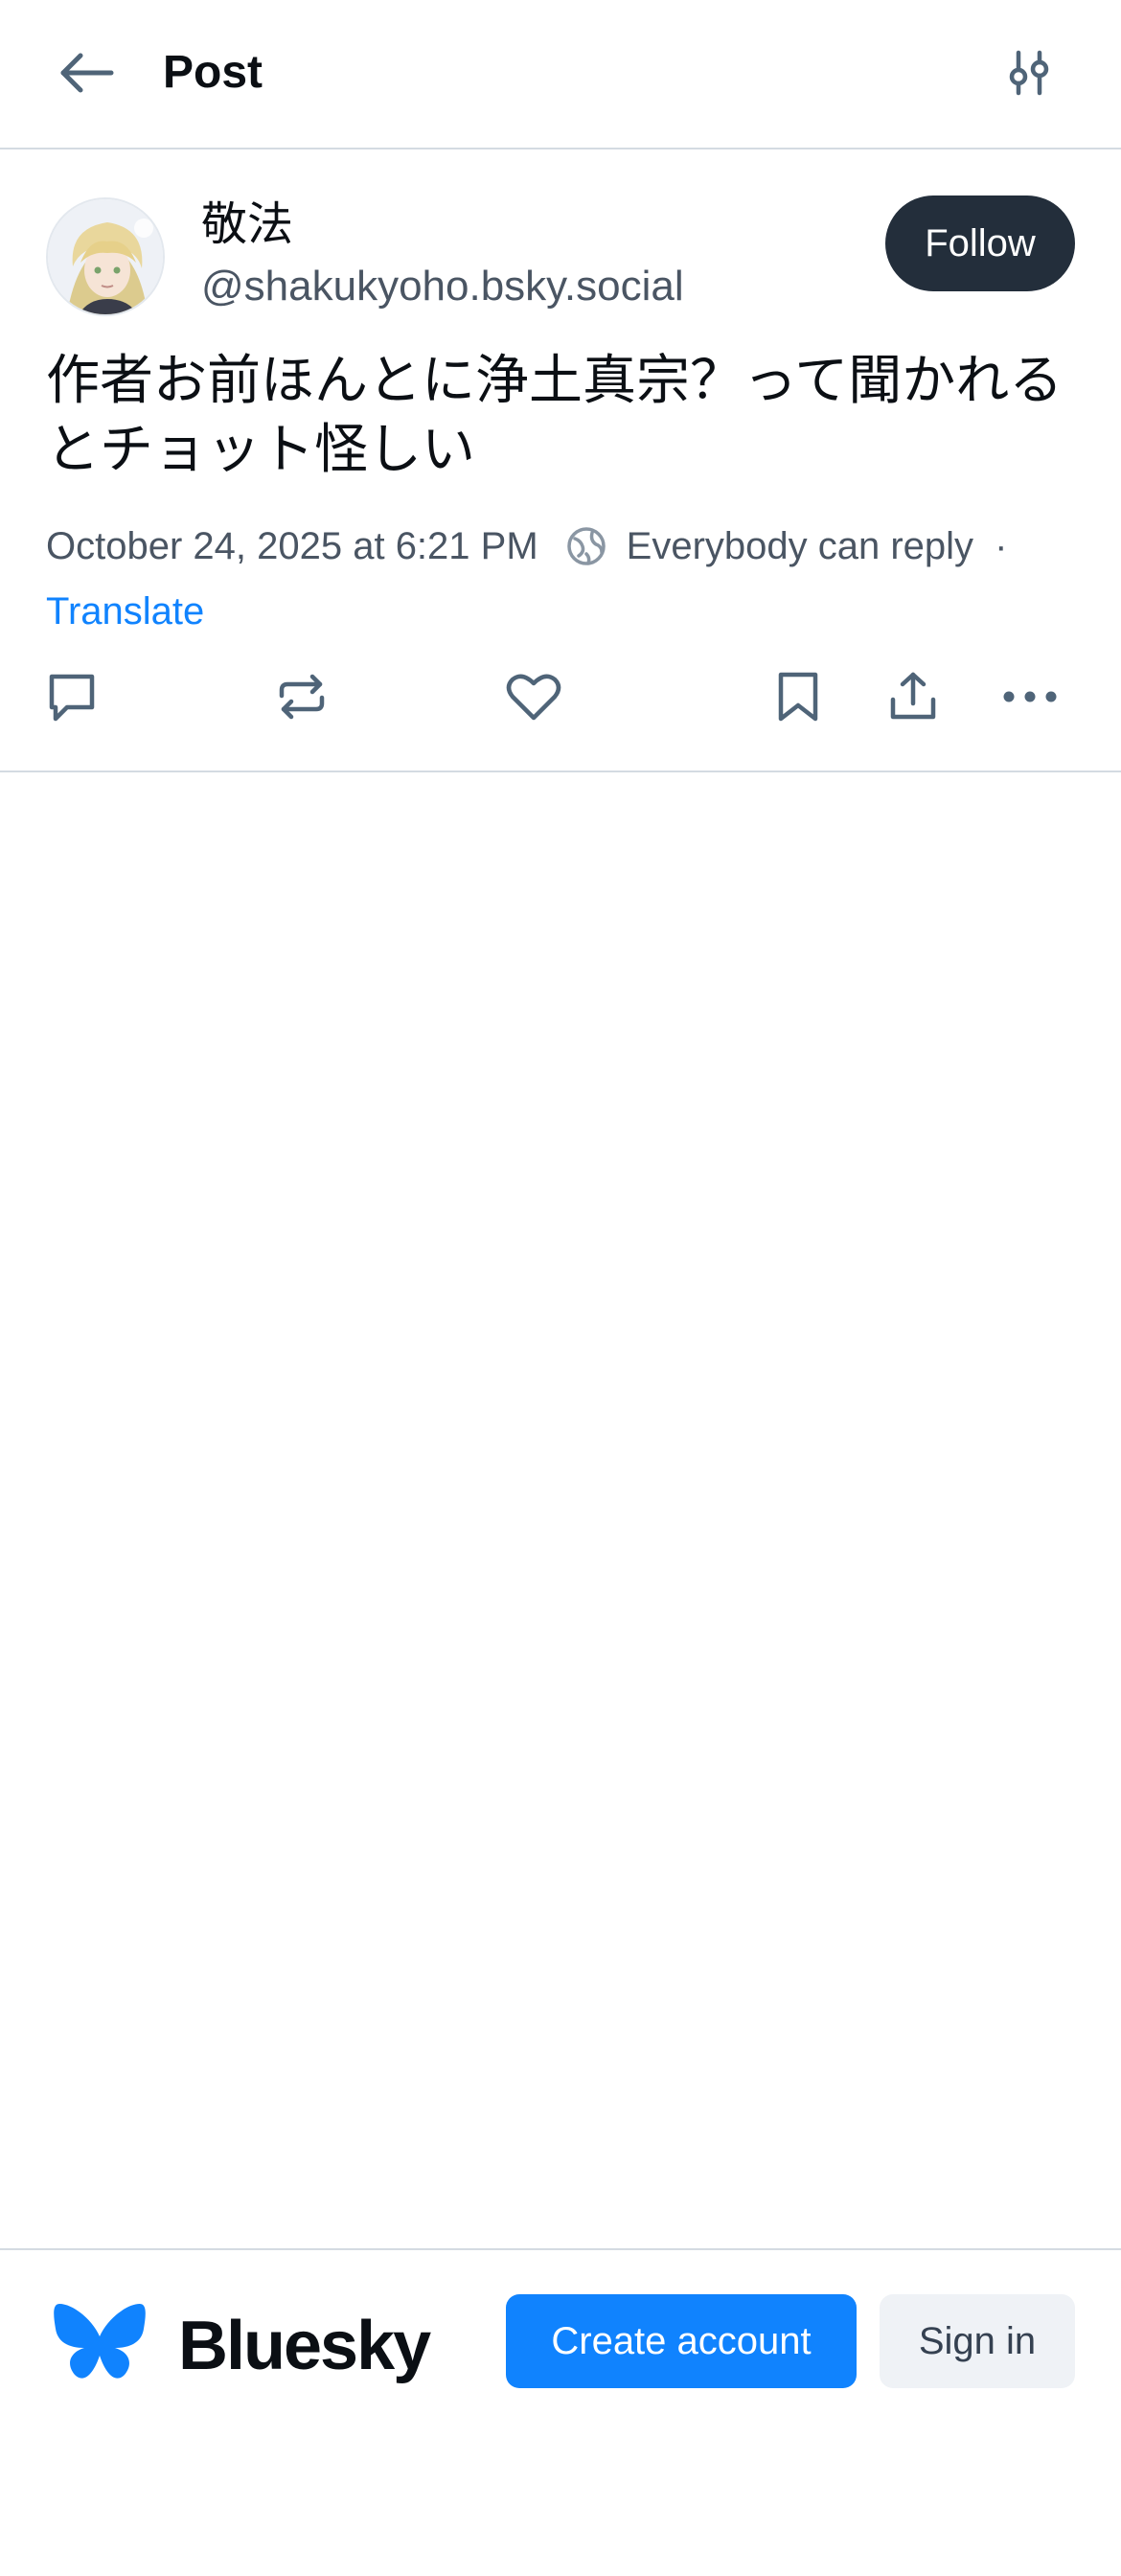  What do you see at coordinates (304, 2346) in the screenshot?
I see `brand-wordmark: Bluesky` at bounding box center [304, 2346].